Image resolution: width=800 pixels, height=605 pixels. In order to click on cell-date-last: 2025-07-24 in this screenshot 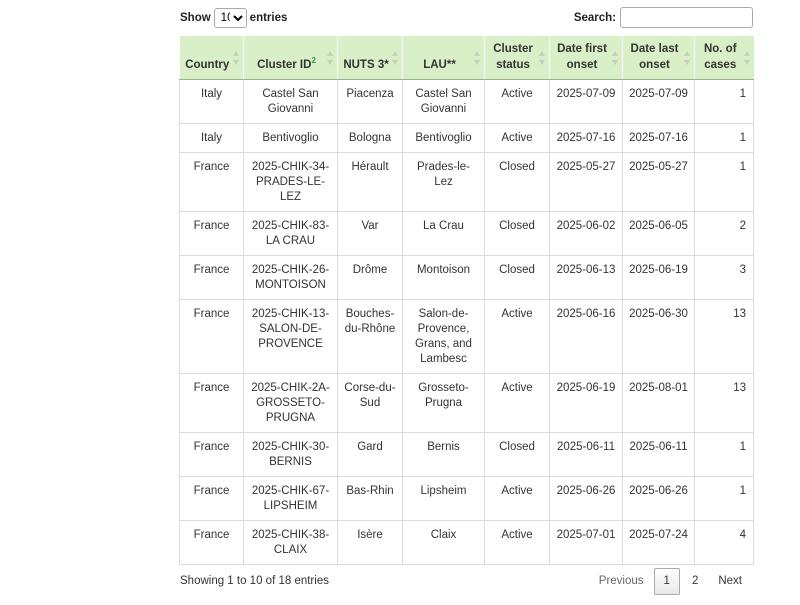, I will do `click(658, 542)`.